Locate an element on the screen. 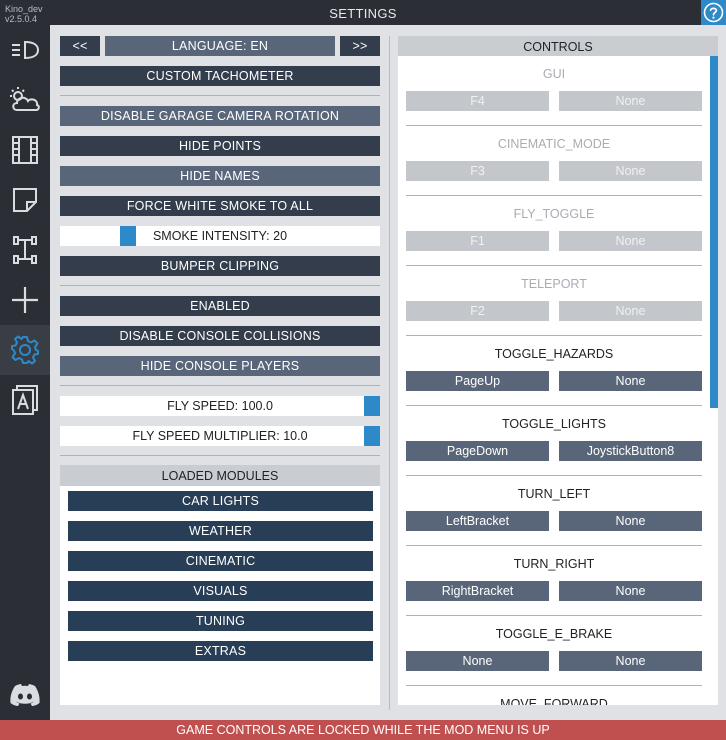  enabled-button: ENABLED is located at coordinates (220, 306).